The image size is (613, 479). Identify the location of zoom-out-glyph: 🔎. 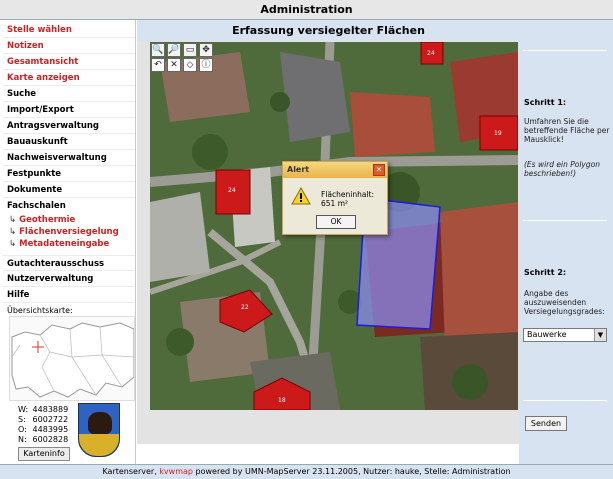
(174, 50).